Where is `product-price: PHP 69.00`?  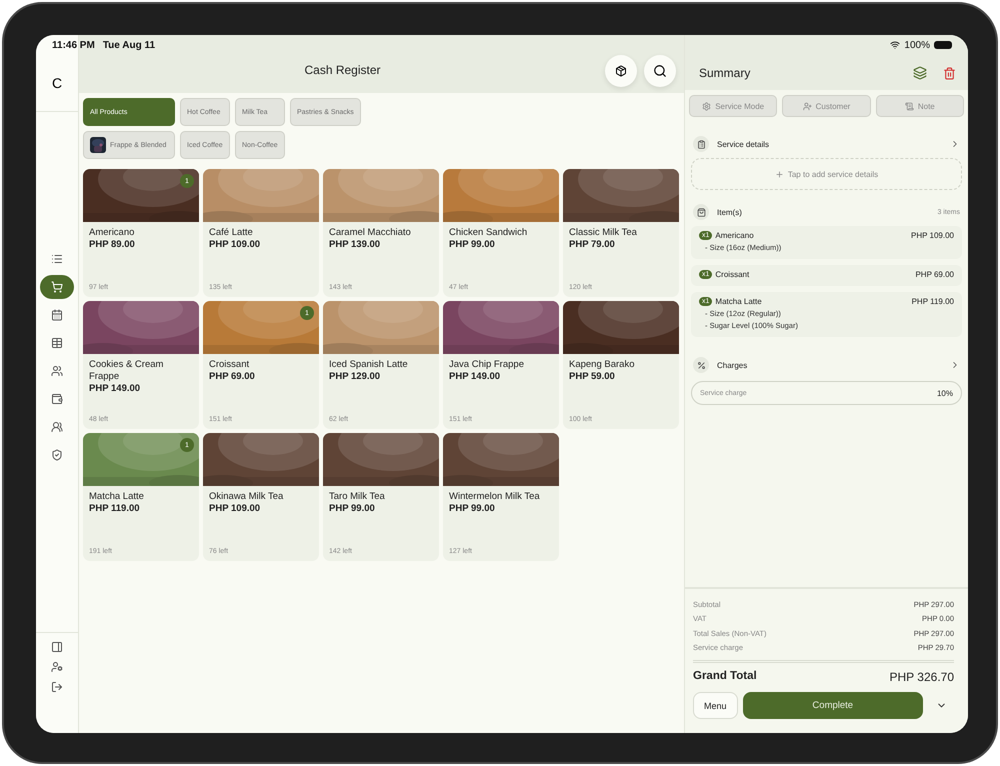
product-price: PHP 69.00 is located at coordinates (232, 377).